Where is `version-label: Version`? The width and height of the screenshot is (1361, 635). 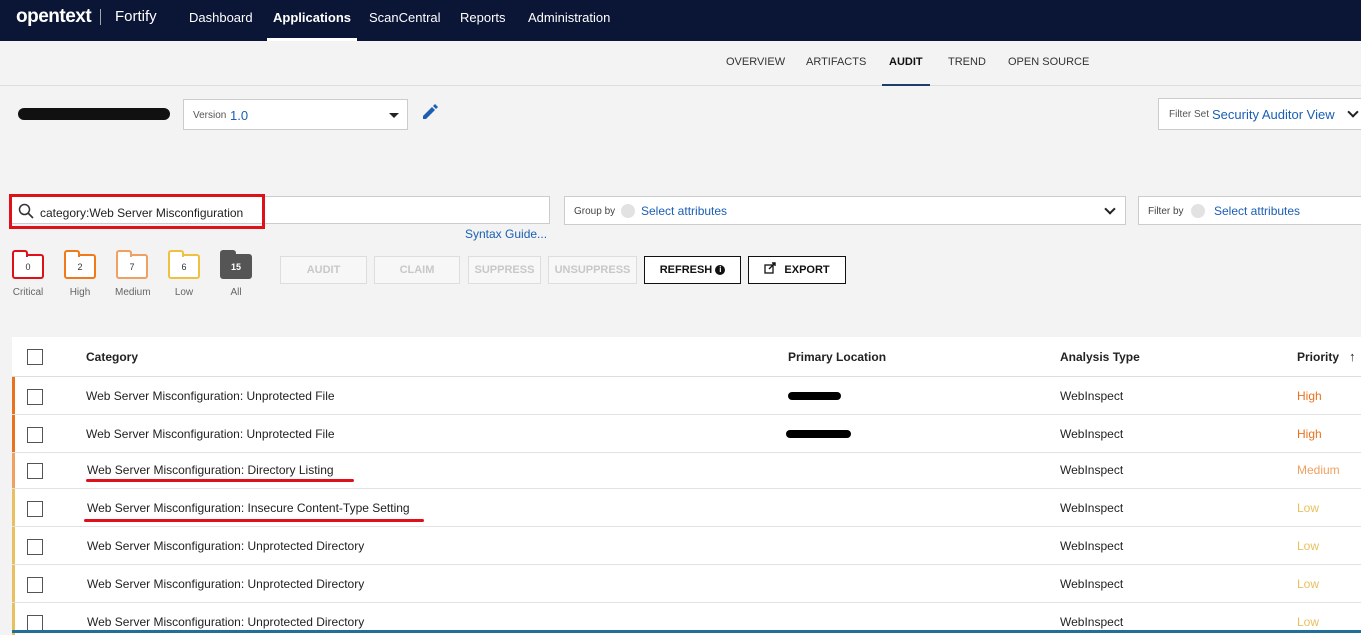
version-label: Version is located at coordinates (210, 115).